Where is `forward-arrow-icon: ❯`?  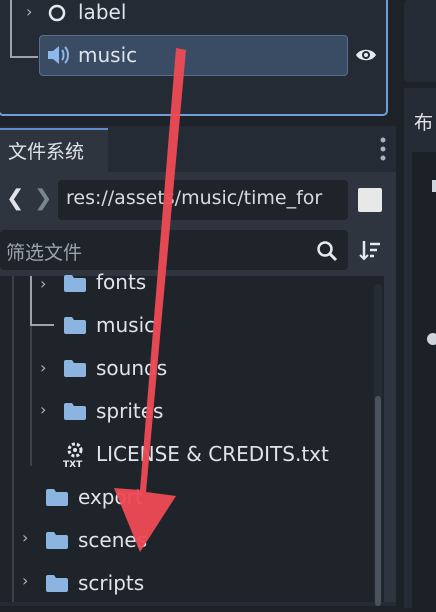 forward-arrow-icon: ❯ is located at coordinates (43, 198).